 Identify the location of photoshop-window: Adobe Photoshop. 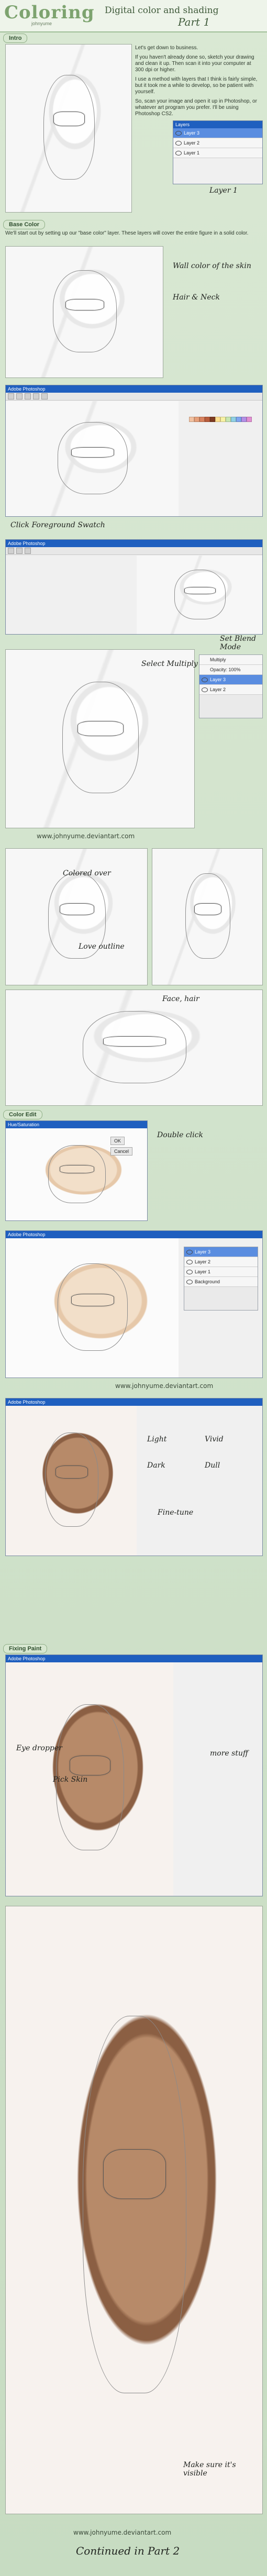
(134, 451).